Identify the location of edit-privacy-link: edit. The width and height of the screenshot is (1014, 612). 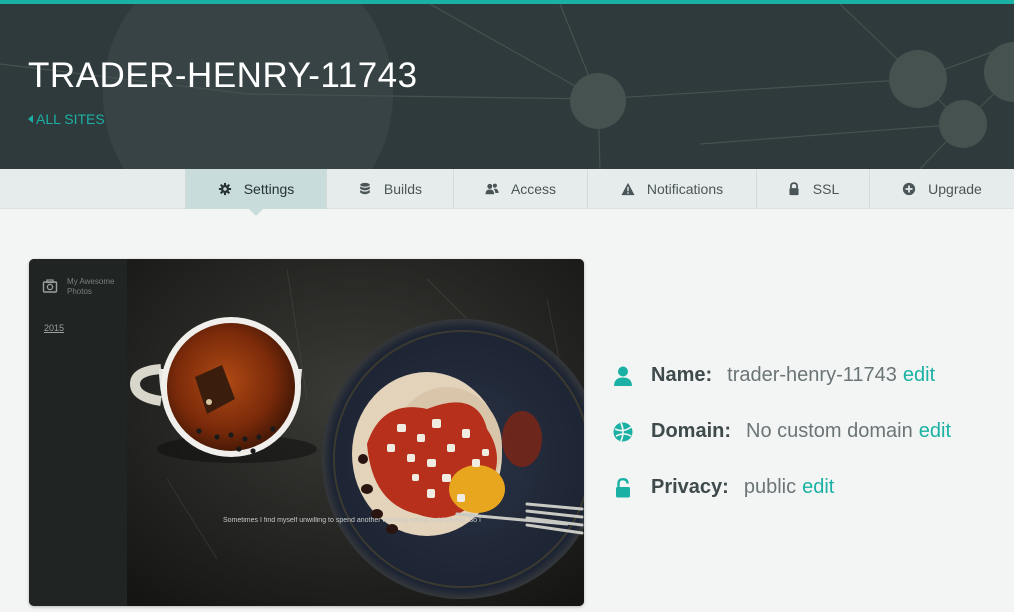
(818, 487).